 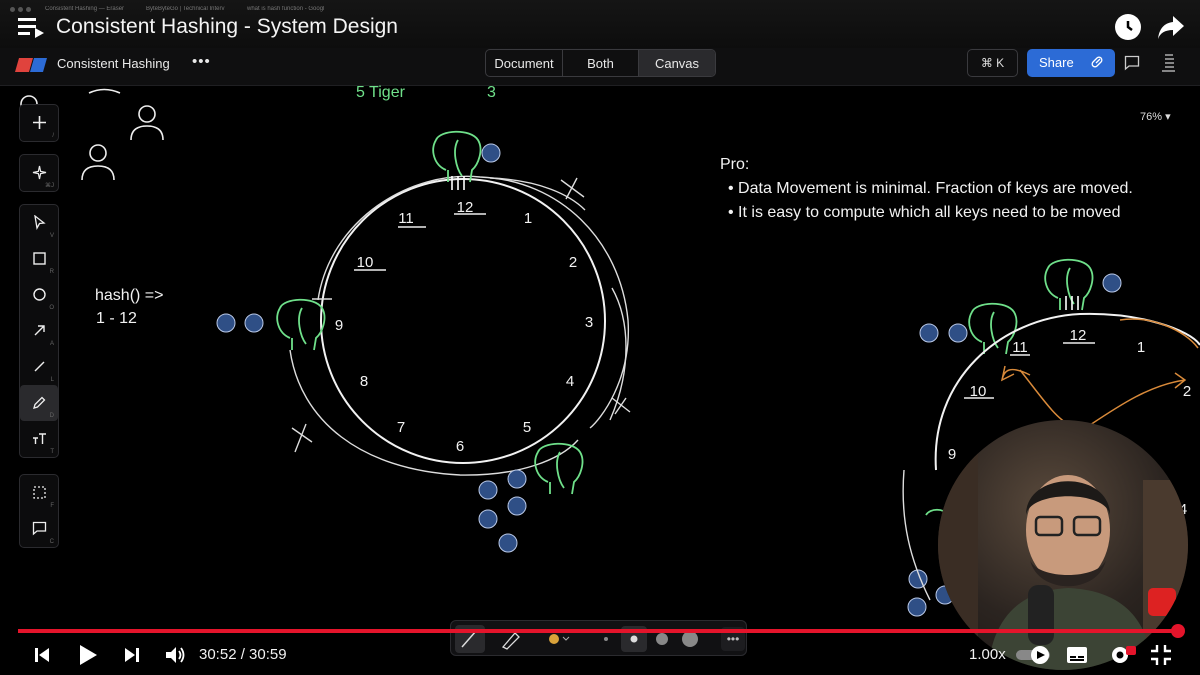 I want to click on video-progress-bar, so click(x=598, y=631).